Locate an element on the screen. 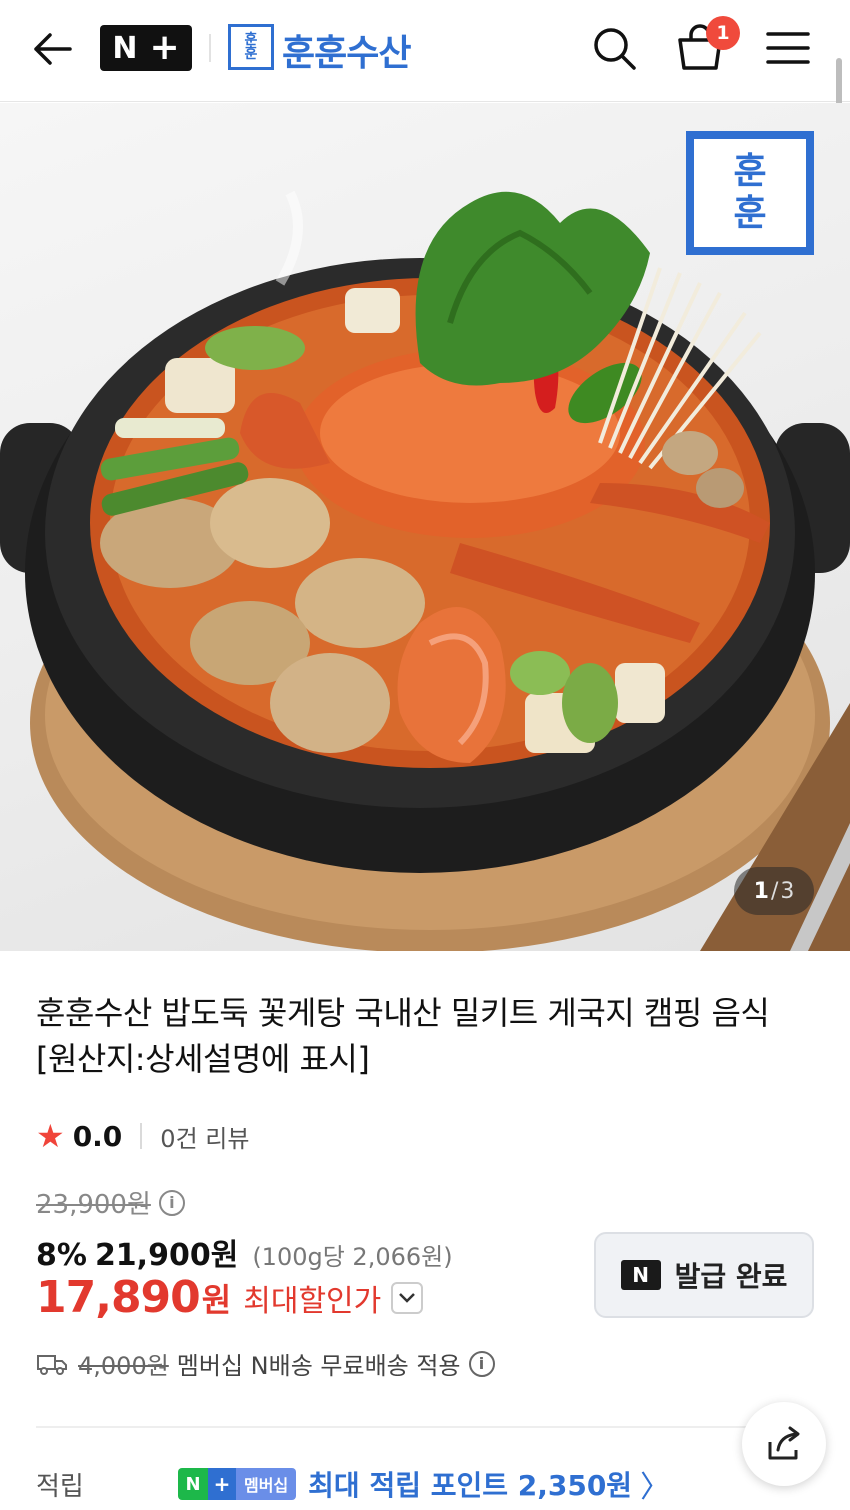 This screenshot has height=1510, width=850. coupon-issued-button: N 발급 완료 is located at coordinates (704, 1275).